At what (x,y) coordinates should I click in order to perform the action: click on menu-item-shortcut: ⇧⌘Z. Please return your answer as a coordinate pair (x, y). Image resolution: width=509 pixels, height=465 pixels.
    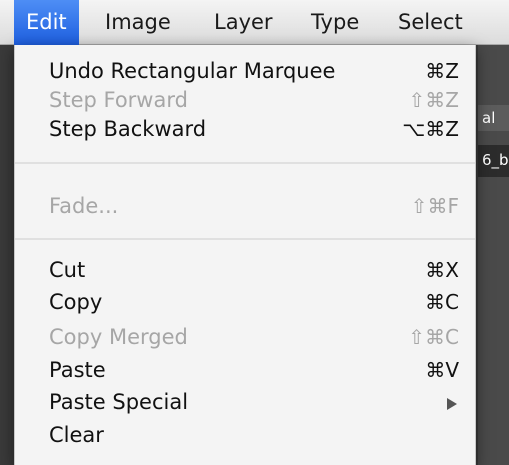
    Looking at the image, I should click on (433, 100).